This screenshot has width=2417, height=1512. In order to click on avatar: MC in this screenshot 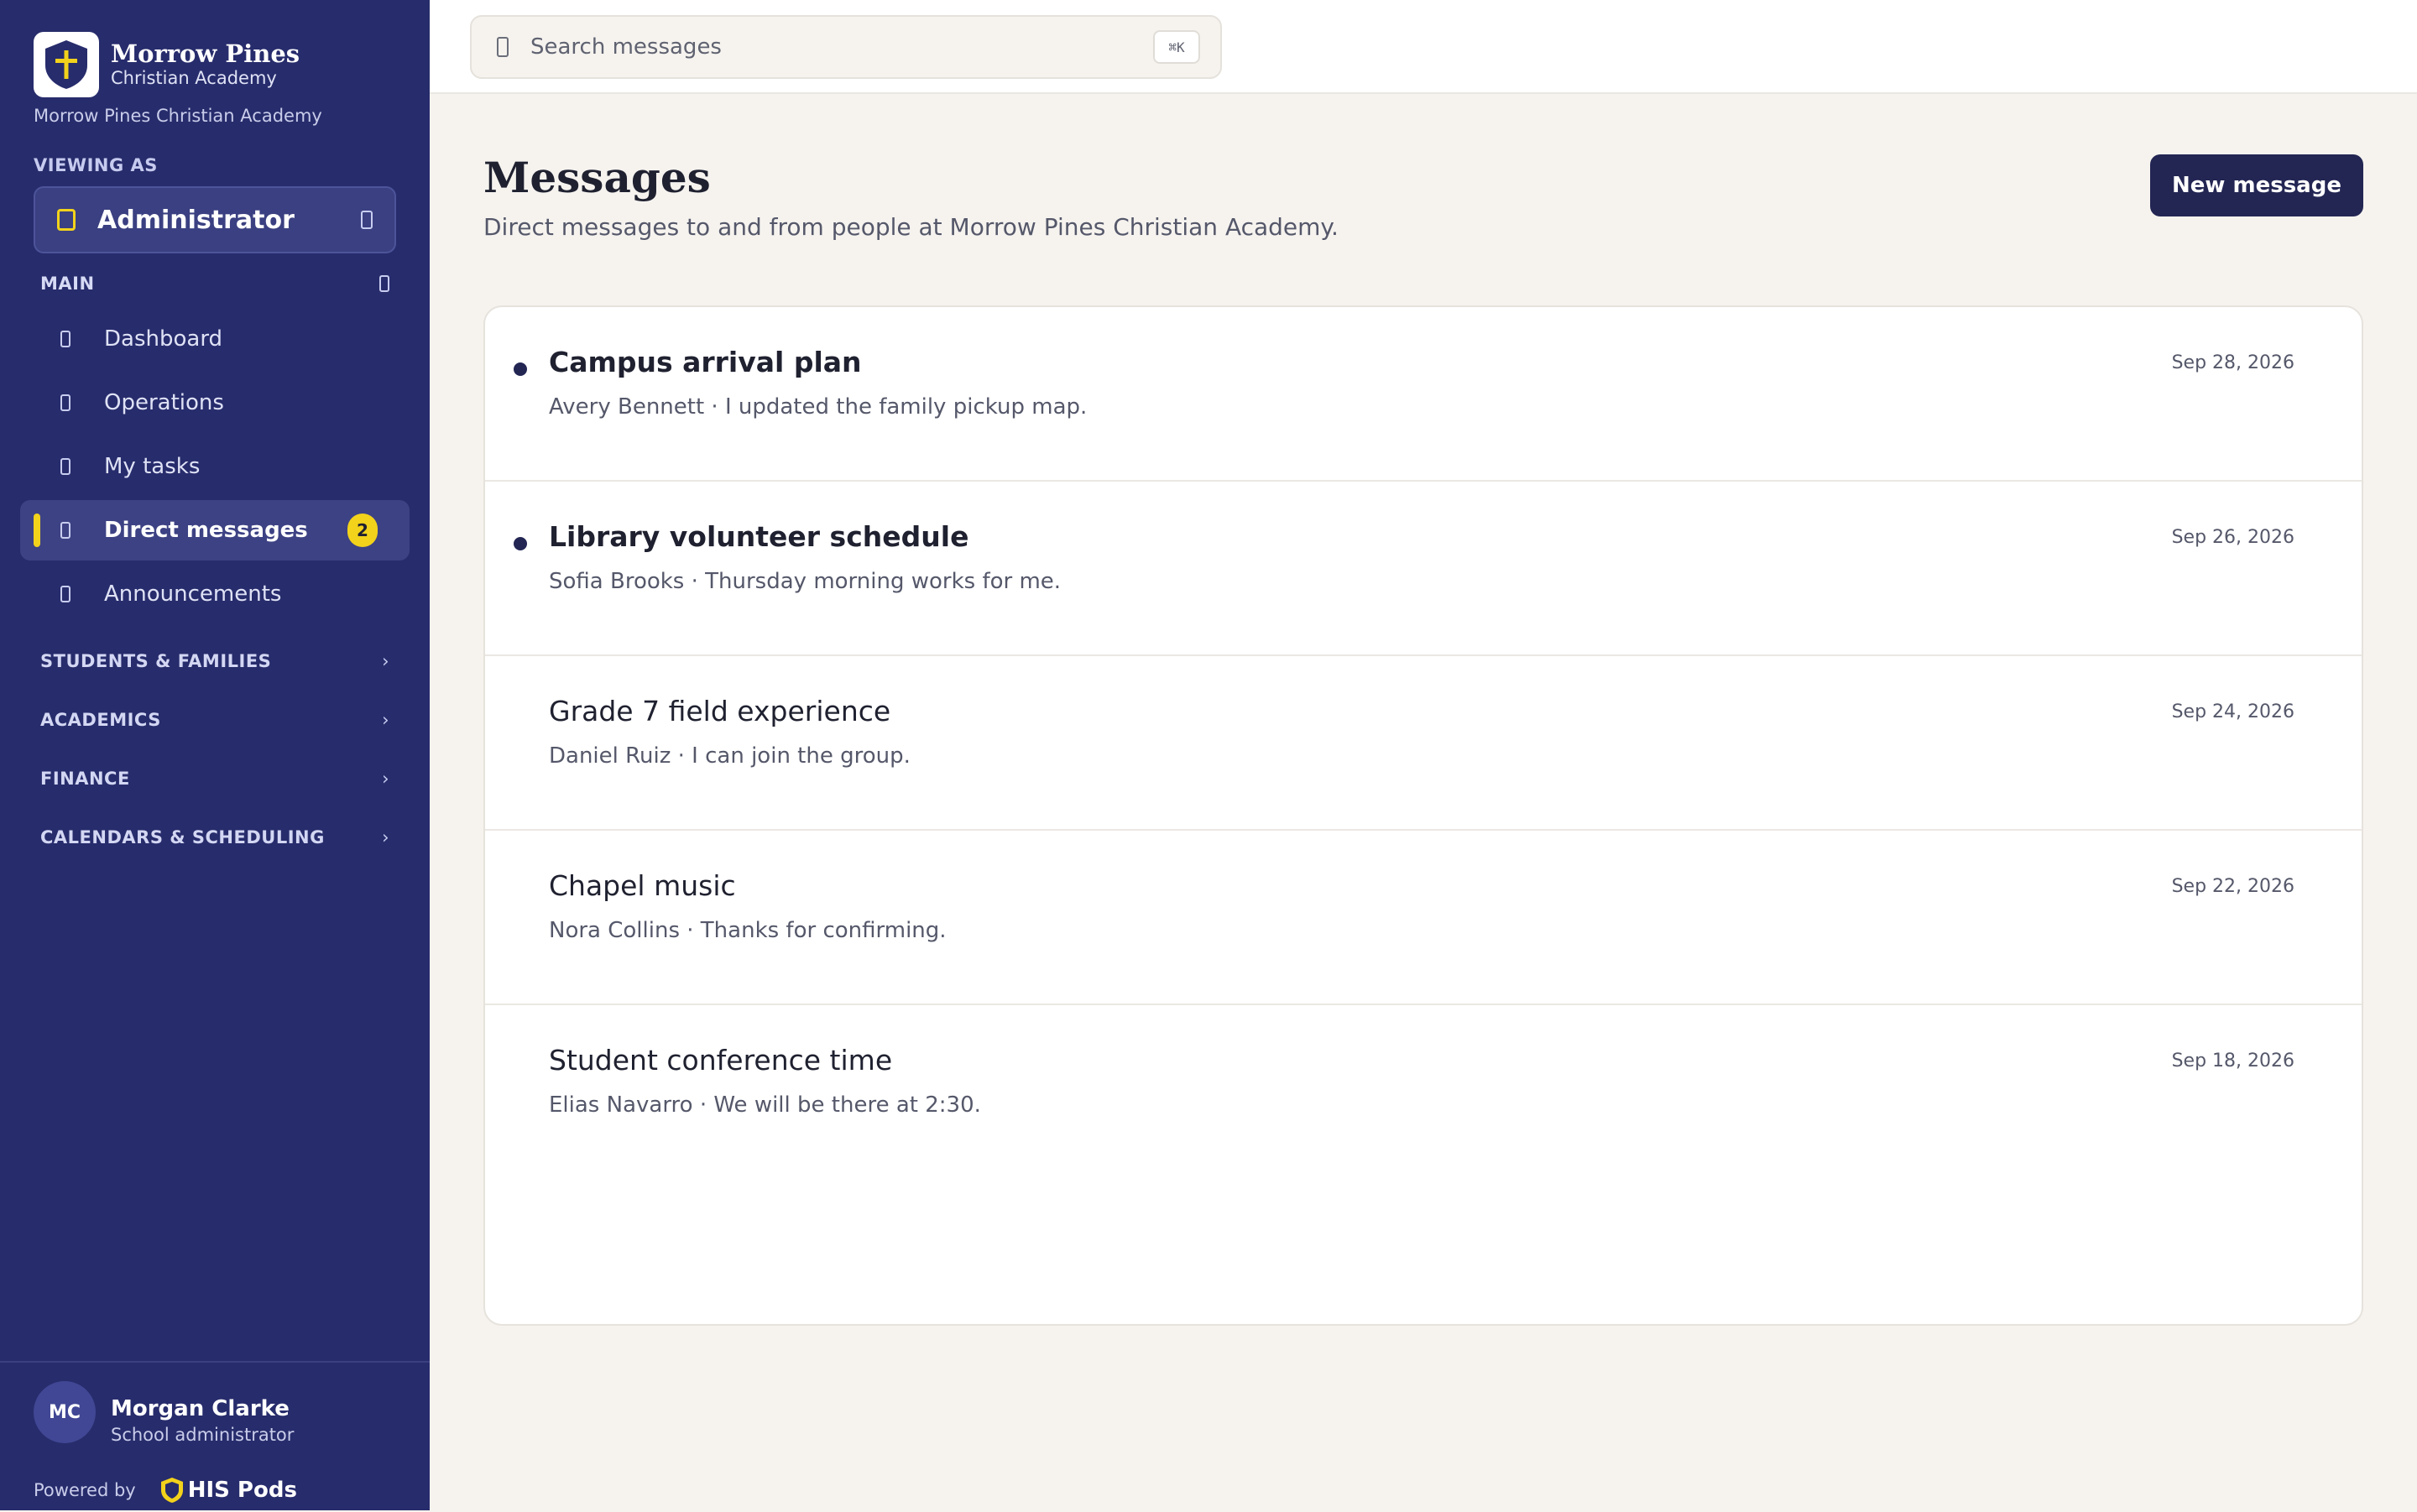, I will do `click(65, 1412)`.